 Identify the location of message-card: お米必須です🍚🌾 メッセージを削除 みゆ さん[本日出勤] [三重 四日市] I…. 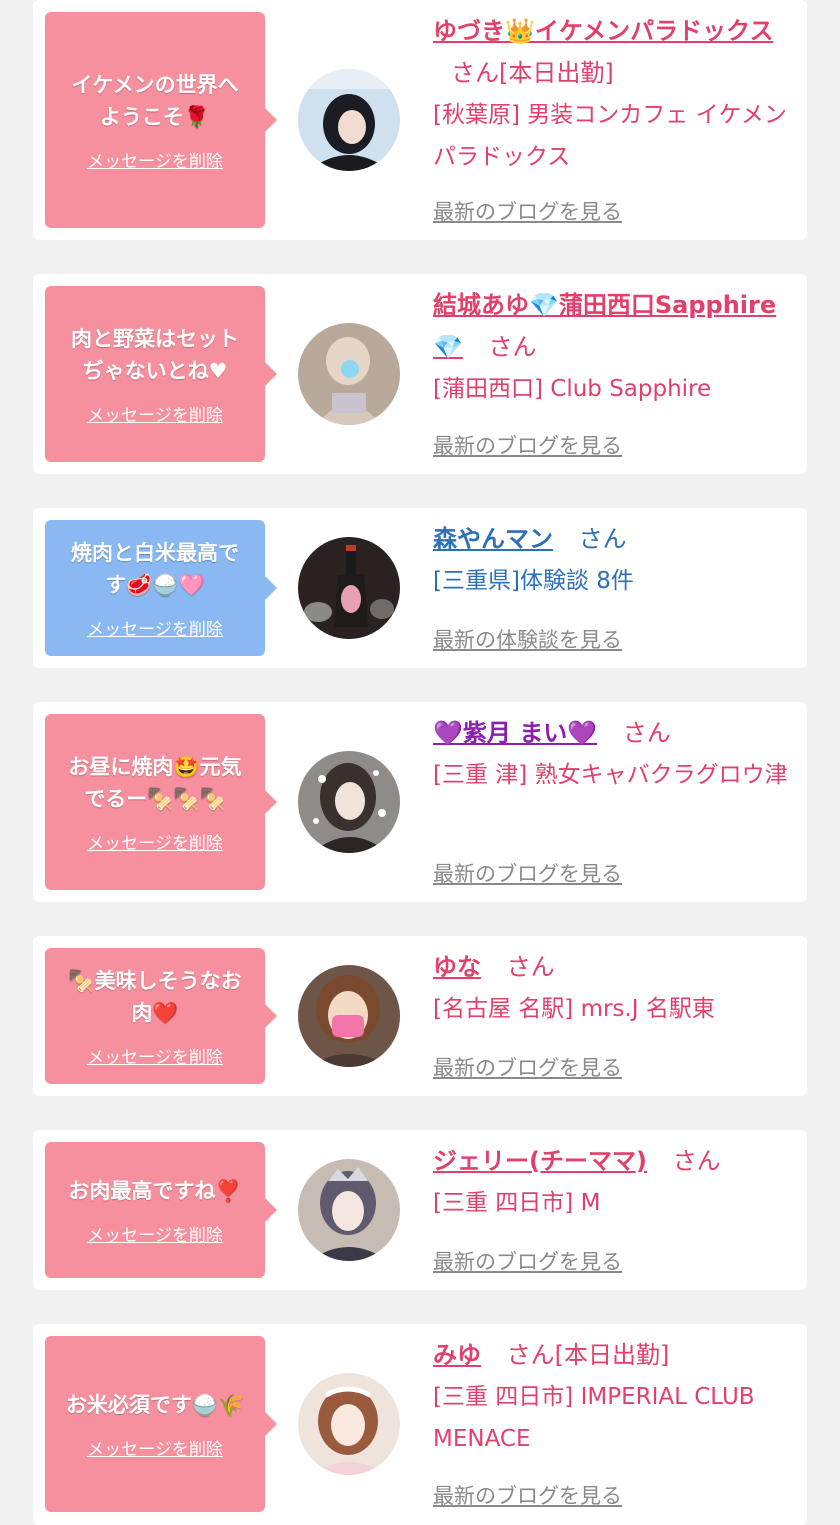
(420, 1424).